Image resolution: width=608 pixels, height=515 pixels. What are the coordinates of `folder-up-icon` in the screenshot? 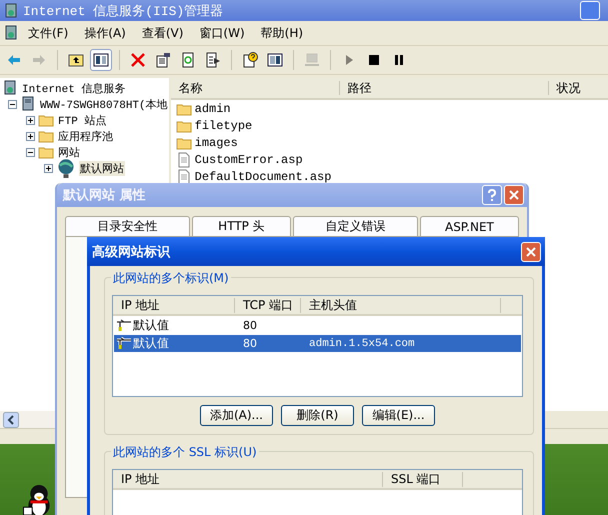 It's located at (76, 60).